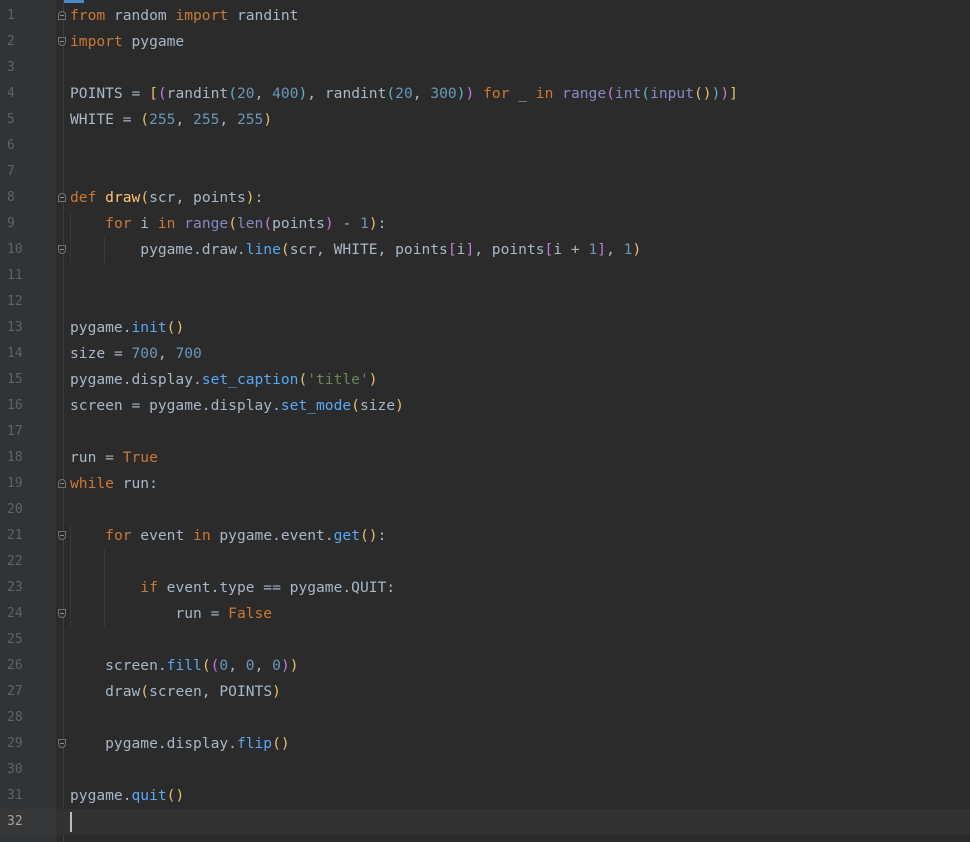 The height and width of the screenshot is (842, 970). I want to click on code-line: 27 draw(screen, POINTS), so click(485, 692).